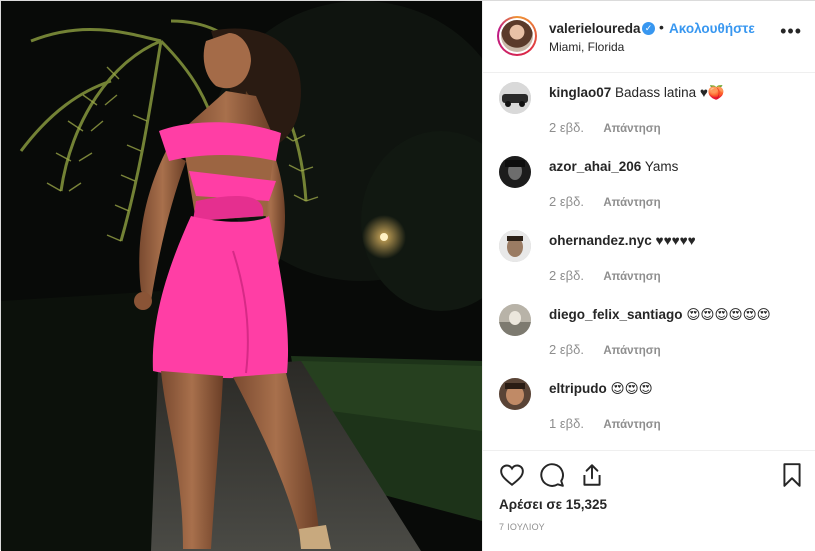 This screenshot has width=815, height=551. Describe the element at coordinates (595, 28) in the screenshot. I see `author-username: valerieloureda` at that location.